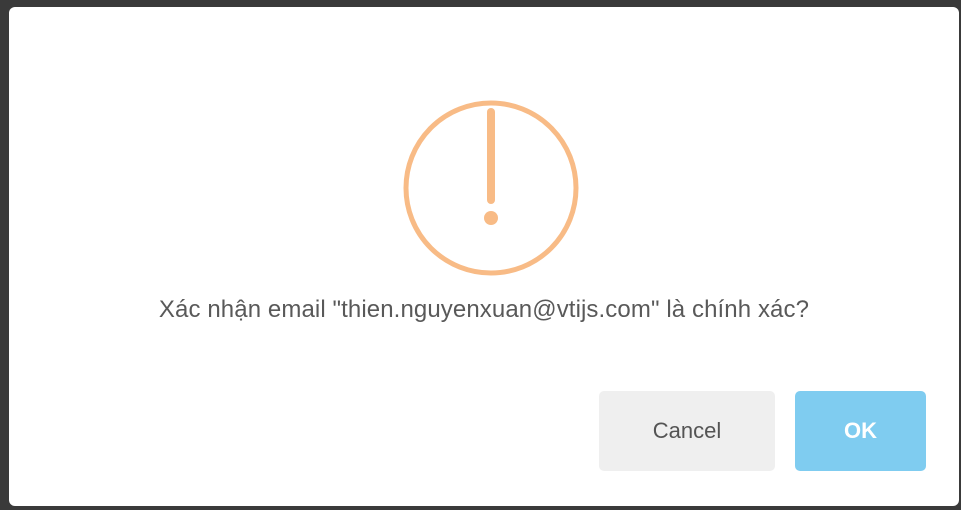  What do you see at coordinates (491, 188) in the screenshot?
I see `warning-icon` at bounding box center [491, 188].